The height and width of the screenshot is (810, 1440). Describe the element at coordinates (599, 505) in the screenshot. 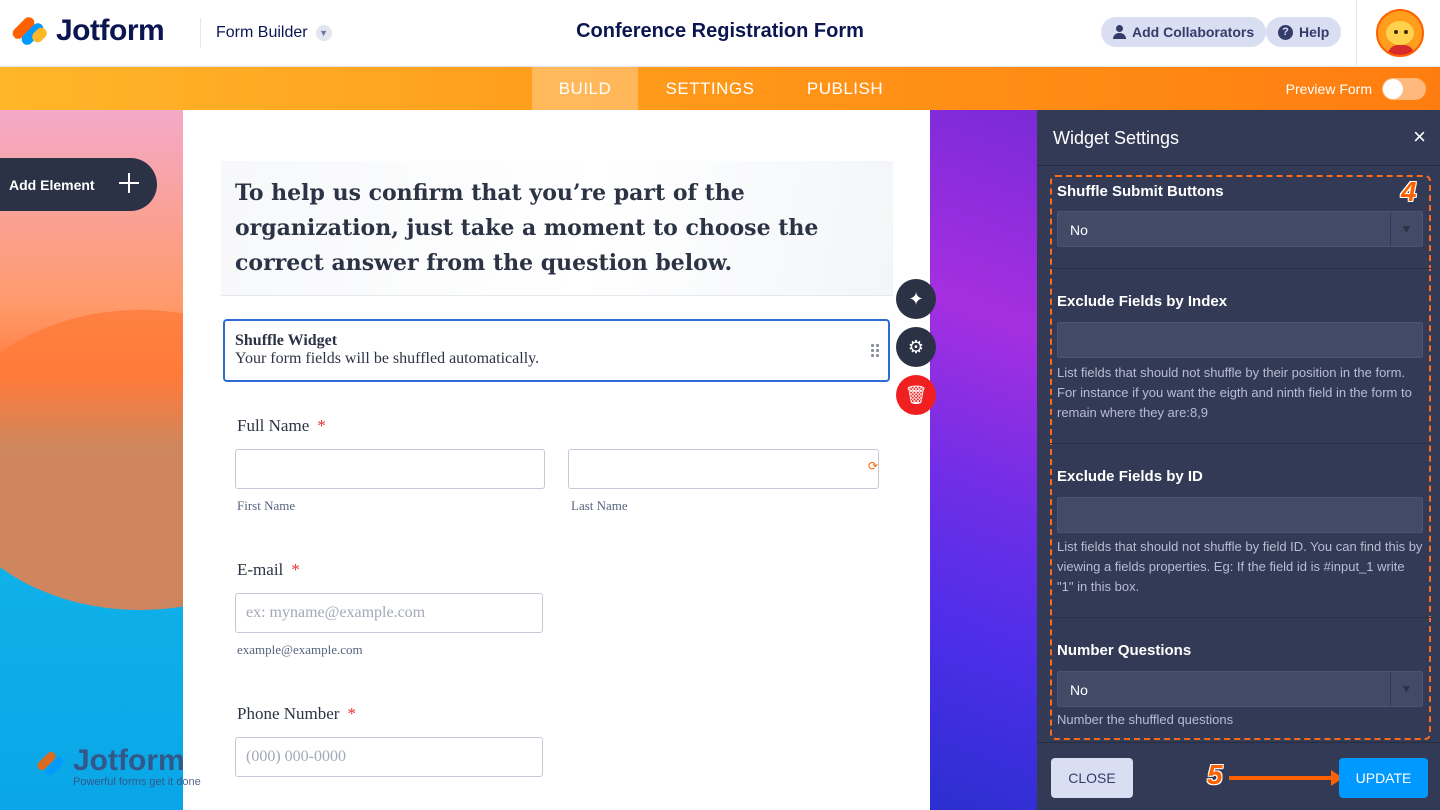

I see `last-name-sublabel: Last Name` at that location.